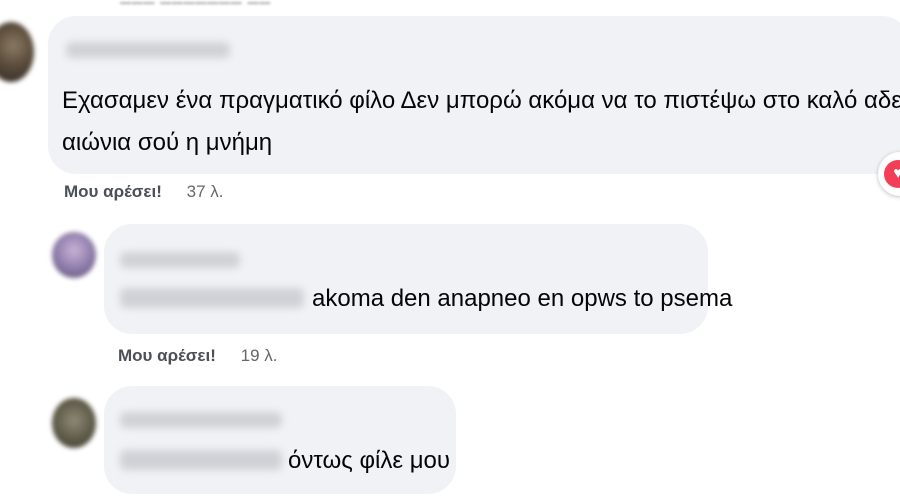 The height and width of the screenshot is (500, 900). Describe the element at coordinates (280, 440) in the screenshot. I see `comment-bubble-3: όντως φίλε μου` at that location.